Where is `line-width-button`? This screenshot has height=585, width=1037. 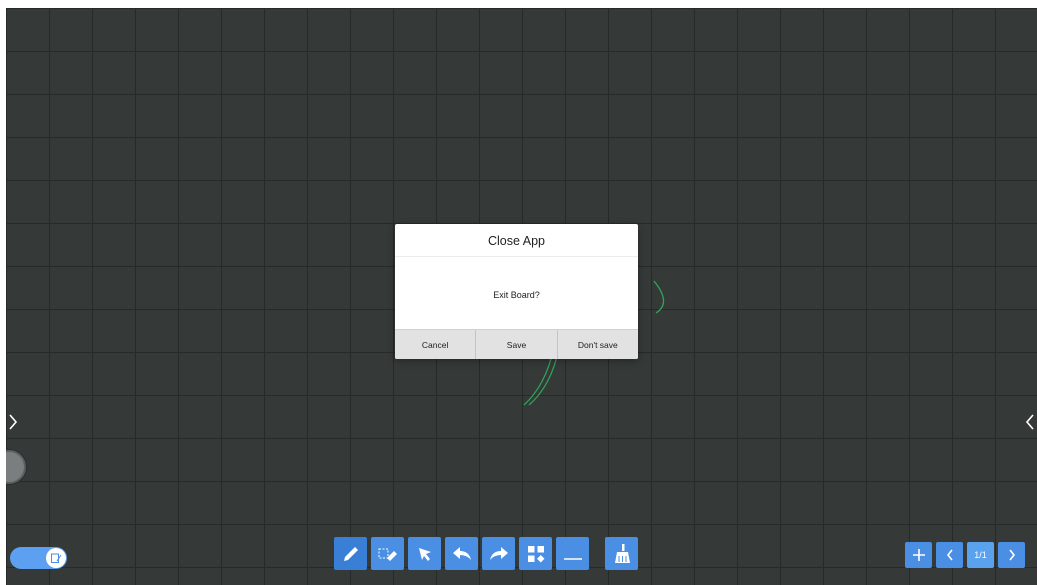
line-width-button is located at coordinates (572, 553).